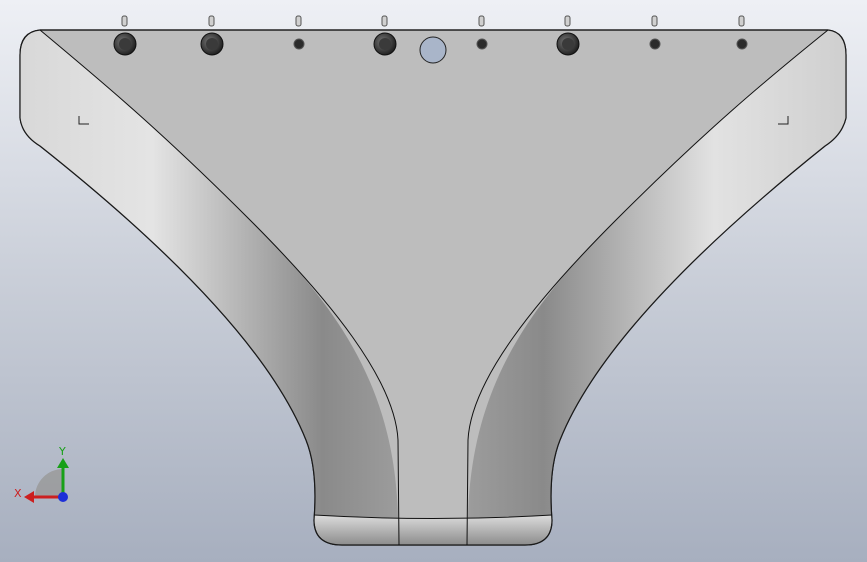  Describe the element at coordinates (433, 50) in the screenshot. I see `port-hole` at that location.